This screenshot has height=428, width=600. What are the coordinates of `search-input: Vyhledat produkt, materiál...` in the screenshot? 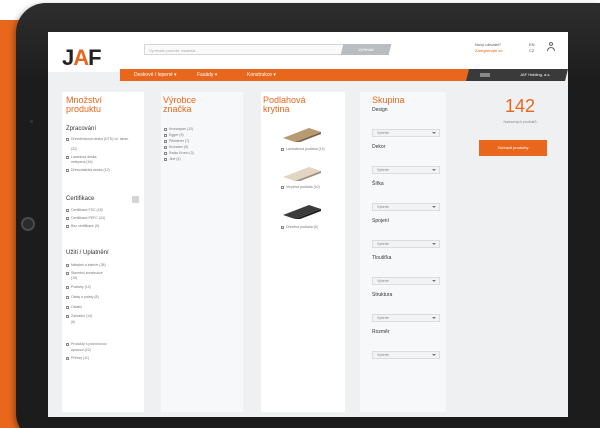 It's located at (244, 49).